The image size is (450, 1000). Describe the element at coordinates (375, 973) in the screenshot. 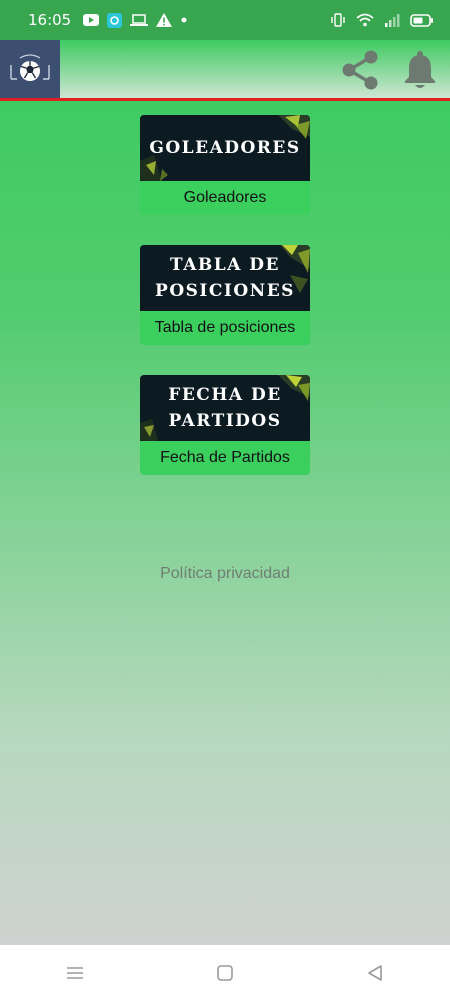

I see `back-icon` at that location.